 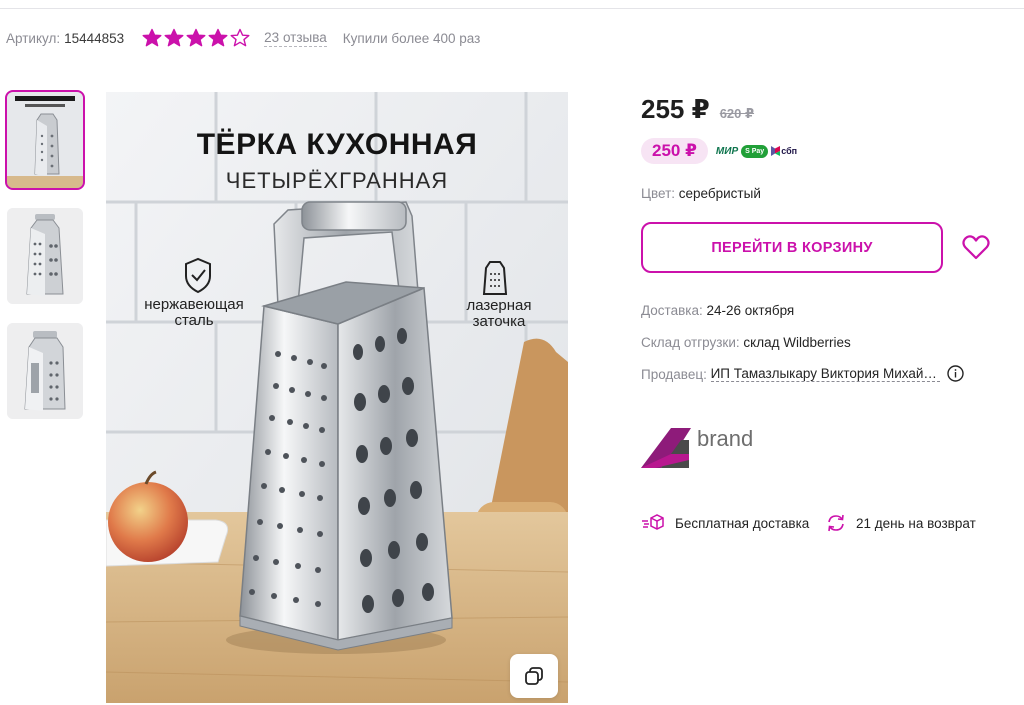 I want to click on free-delivery-text: Бесплатная доставка, so click(x=742, y=523).